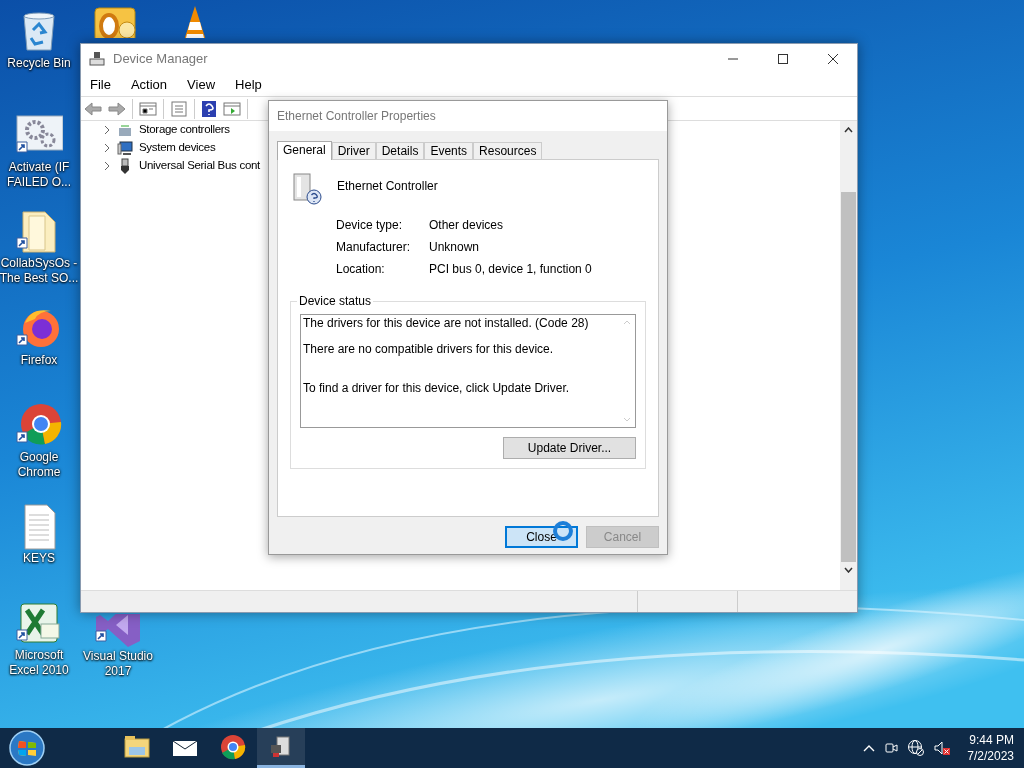  What do you see at coordinates (148, 108) in the screenshot?
I see `window-icon` at bounding box center [148, 108].